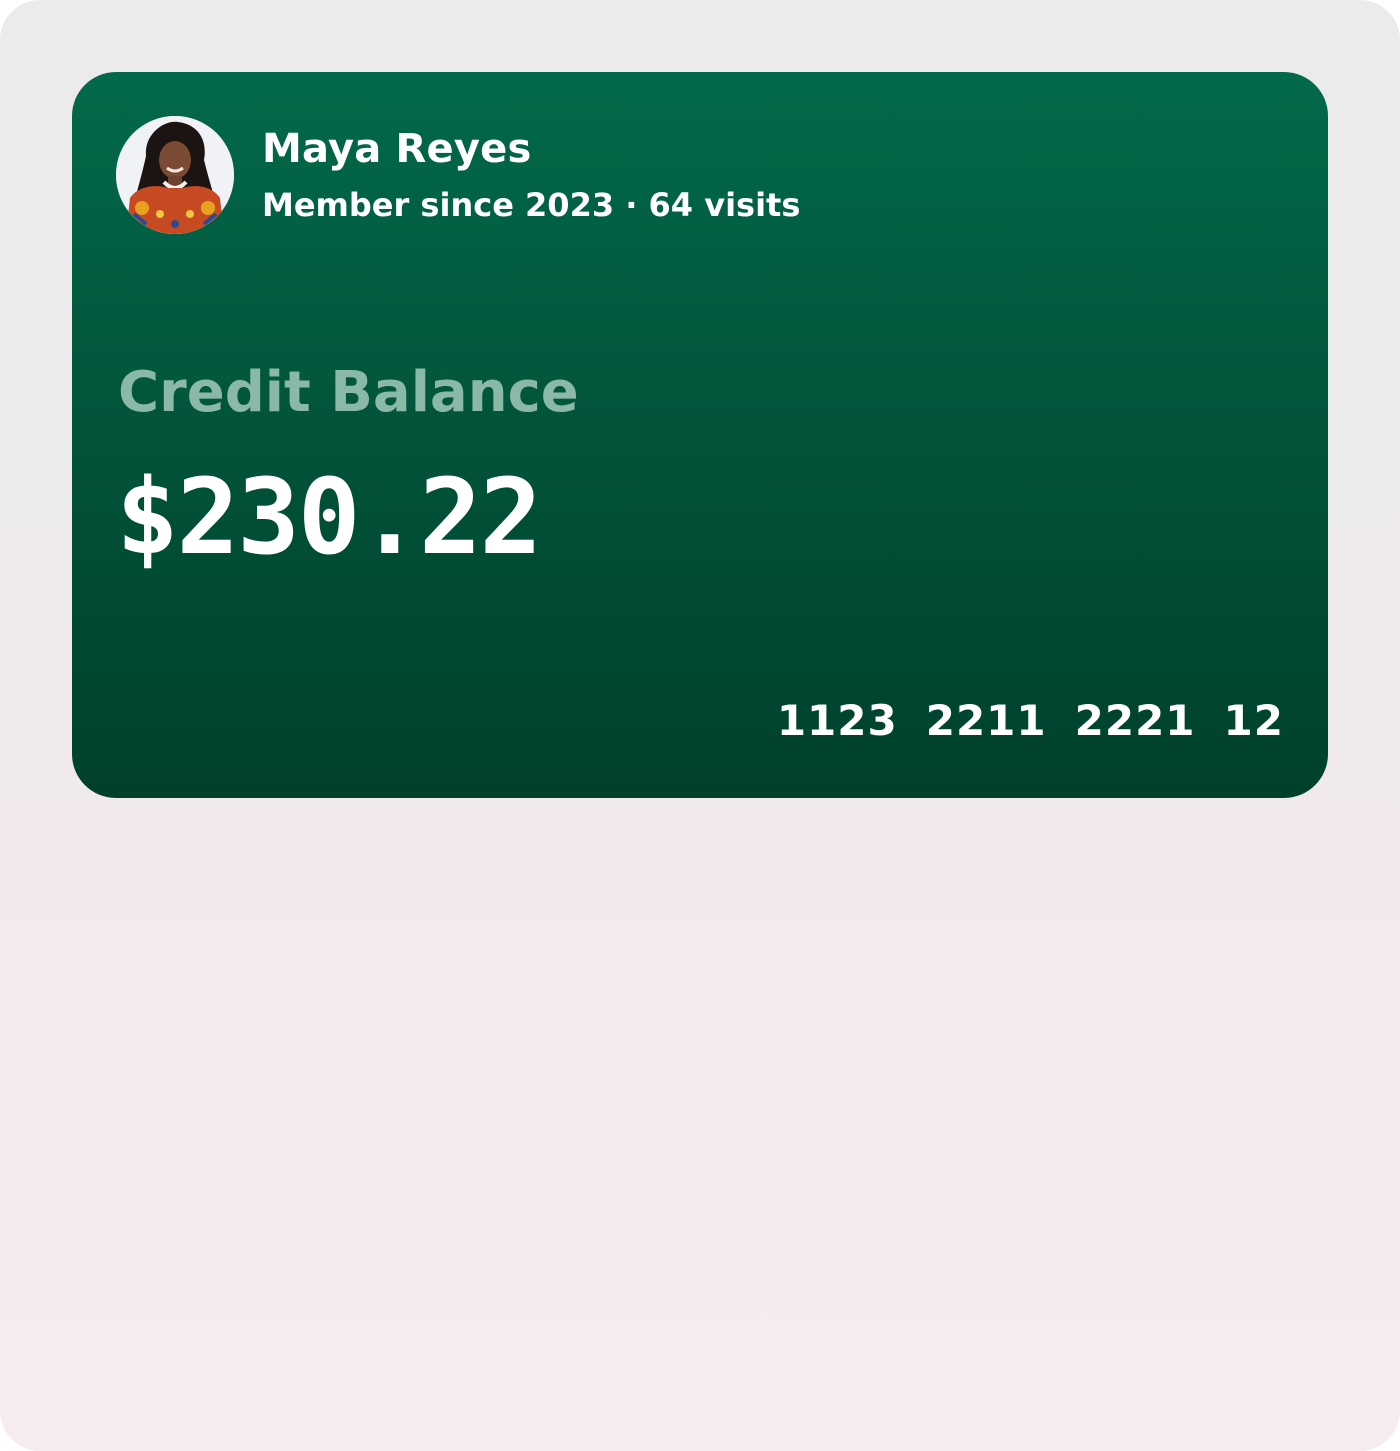  I want to click on user-name: Maya Reyes, so click(397, 149).